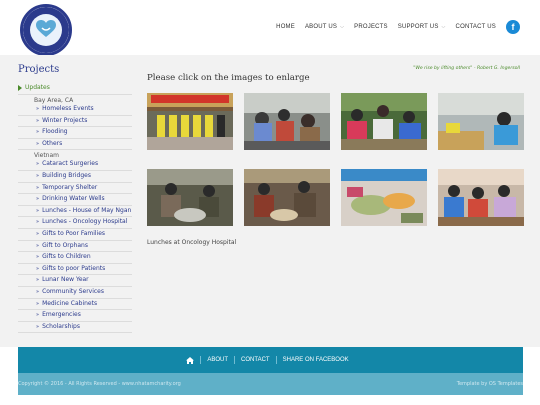  I want to click on sidebar-subitem-label: Winter Projects, so click(65, 120).